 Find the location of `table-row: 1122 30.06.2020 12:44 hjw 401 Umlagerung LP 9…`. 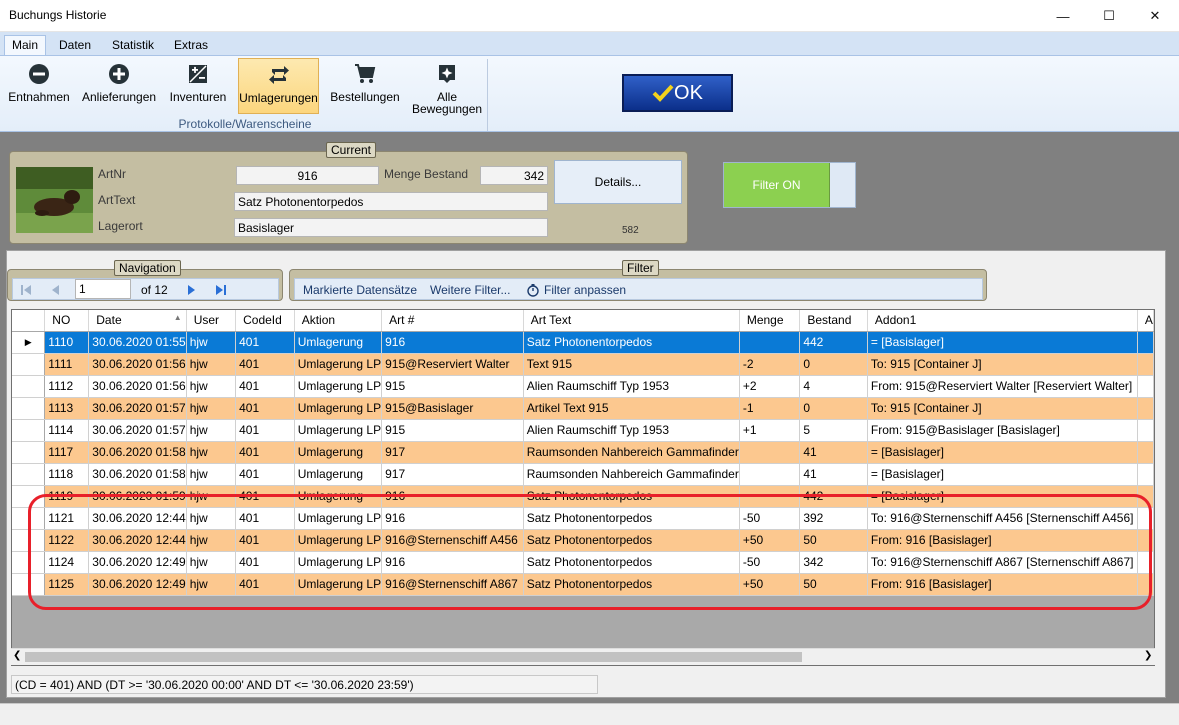

table-row: 1122 30.06.2020 12:44 hjw 401 Umlagerung LP 9… is located at coordinates (583, 540).